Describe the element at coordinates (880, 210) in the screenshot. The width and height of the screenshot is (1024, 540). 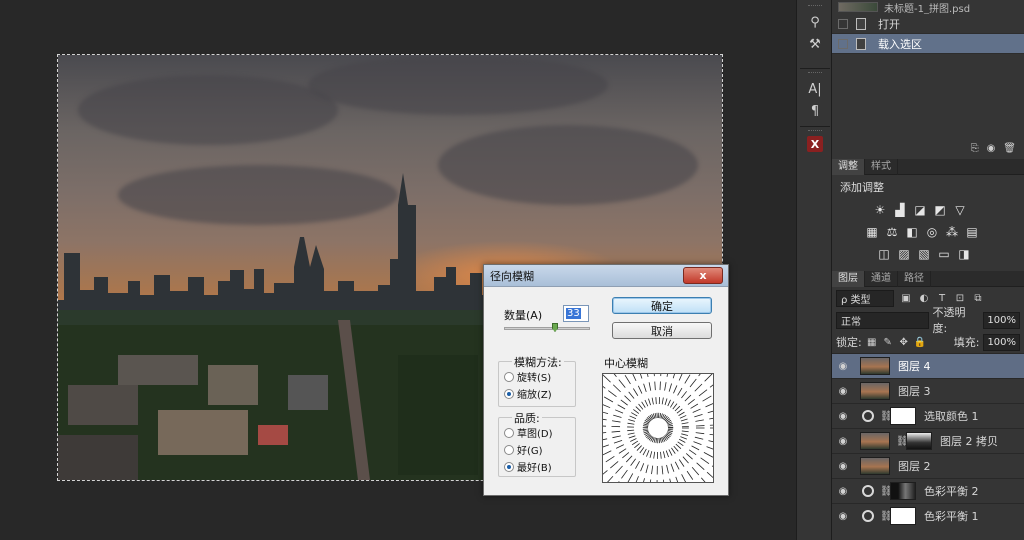
I see `brightness-icon: ☀` at that location.